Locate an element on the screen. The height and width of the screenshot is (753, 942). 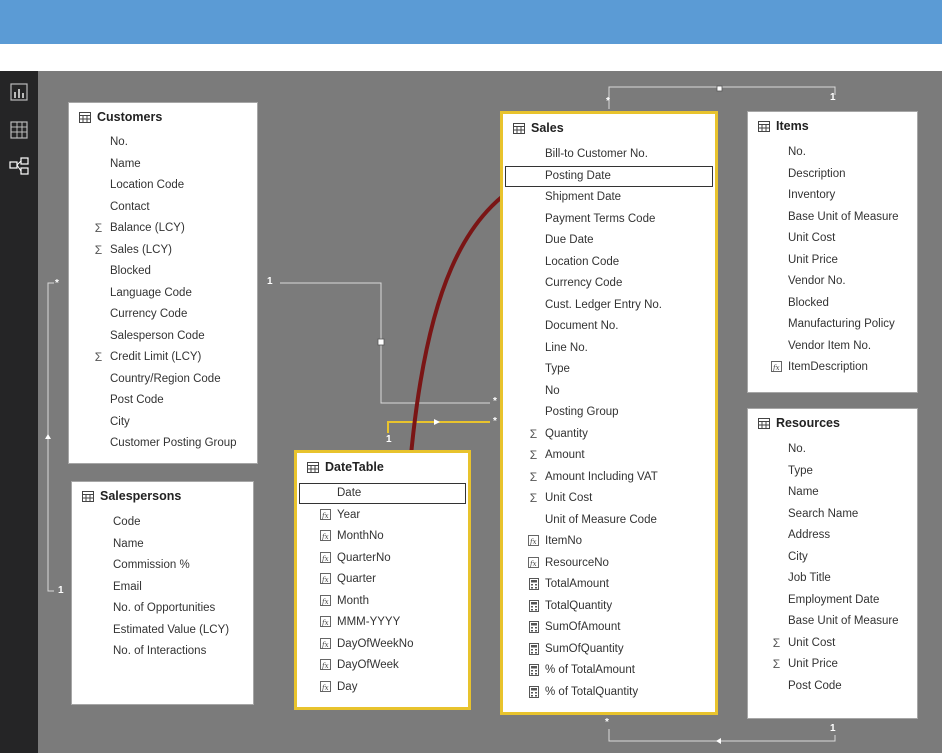
field-row: Σ Credit Limit (LCY) is located at coordinates (163, 357).